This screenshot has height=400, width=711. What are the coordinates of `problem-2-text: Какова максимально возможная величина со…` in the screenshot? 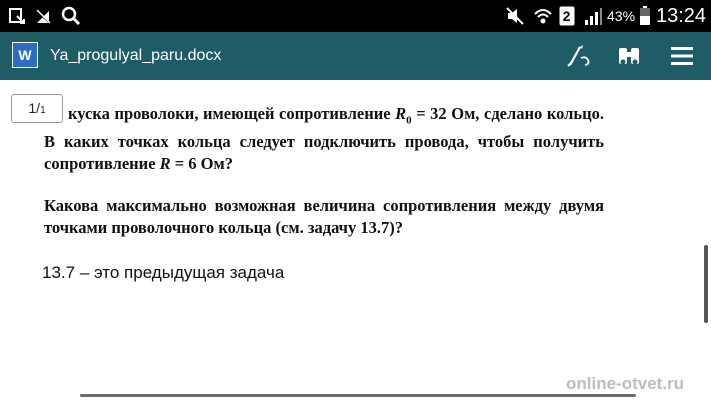 It's located at (324, 216).